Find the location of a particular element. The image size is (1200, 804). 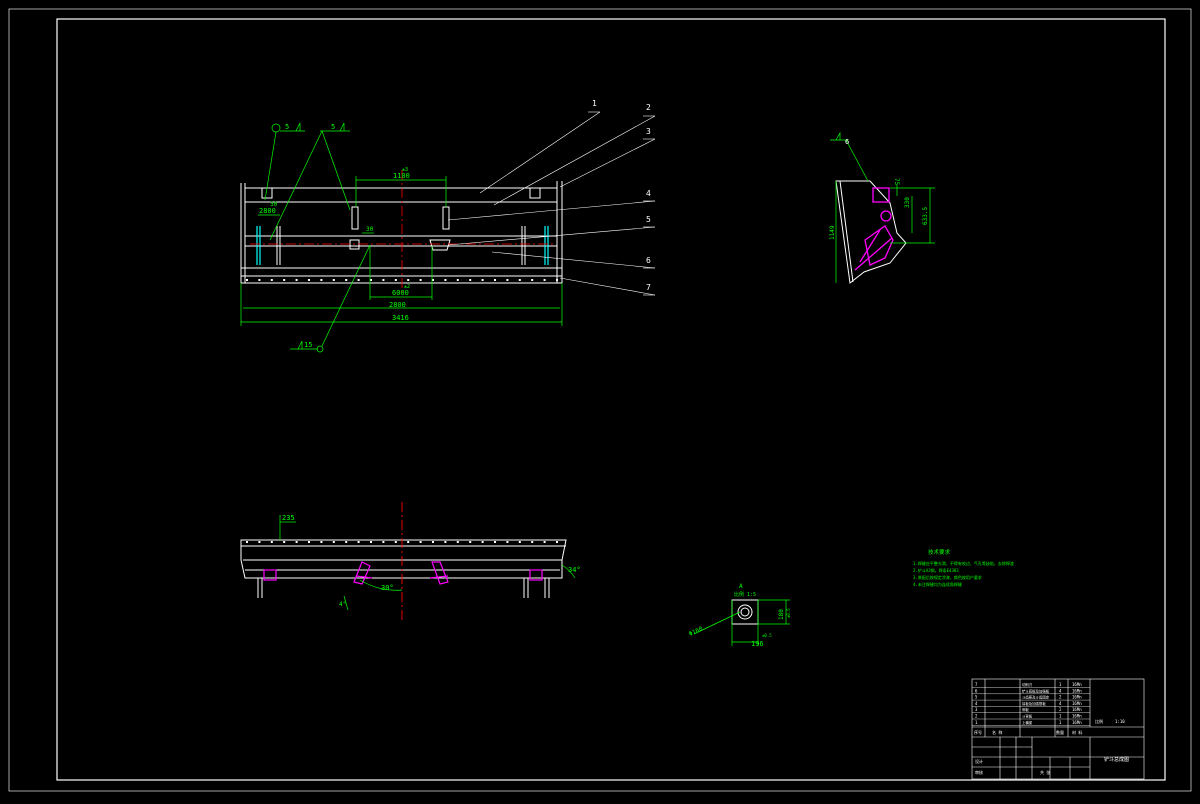

notes-line-1: 1.焊缝应平整光滑，不得有咬边、气孔等缺陷，去除焊渣 is located at coordinates (963, 563).